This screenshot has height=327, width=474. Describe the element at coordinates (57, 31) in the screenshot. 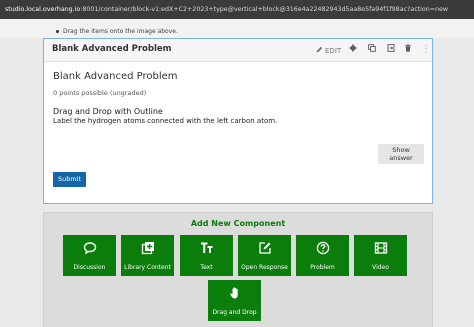

I see `bullet-icon` at that location.